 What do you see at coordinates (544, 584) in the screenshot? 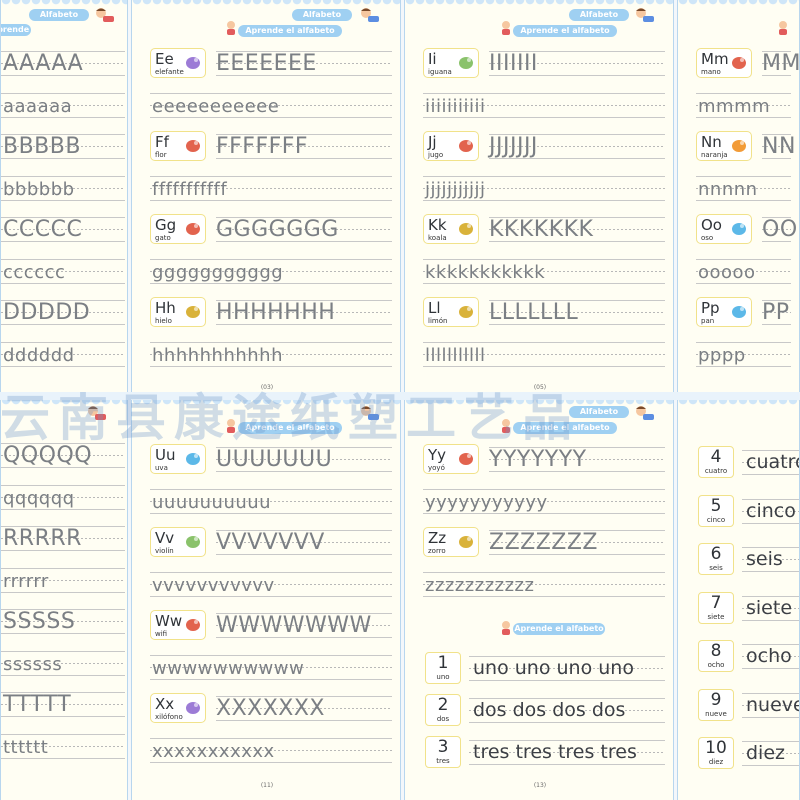
I see `tracing-row: zzzzzzzzzzz` at bounding box center [544, 584].